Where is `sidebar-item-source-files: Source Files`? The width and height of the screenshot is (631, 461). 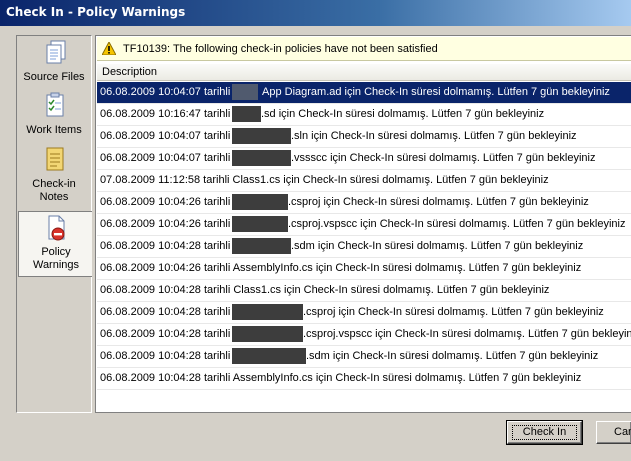 sidebar-item-source-files: Source Files is located at coordinates (54, 65).